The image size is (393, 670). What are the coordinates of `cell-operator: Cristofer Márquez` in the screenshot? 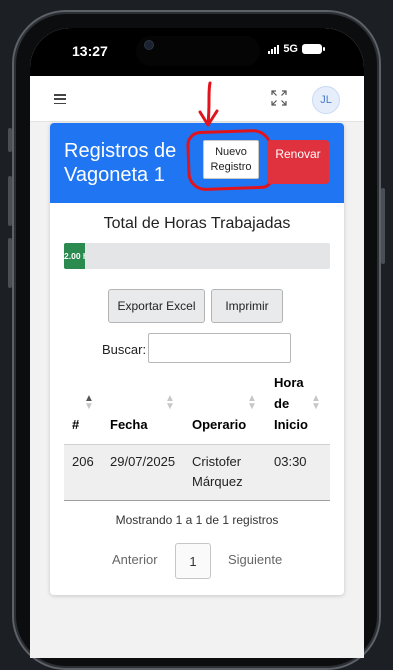 It's located at (217, 471).